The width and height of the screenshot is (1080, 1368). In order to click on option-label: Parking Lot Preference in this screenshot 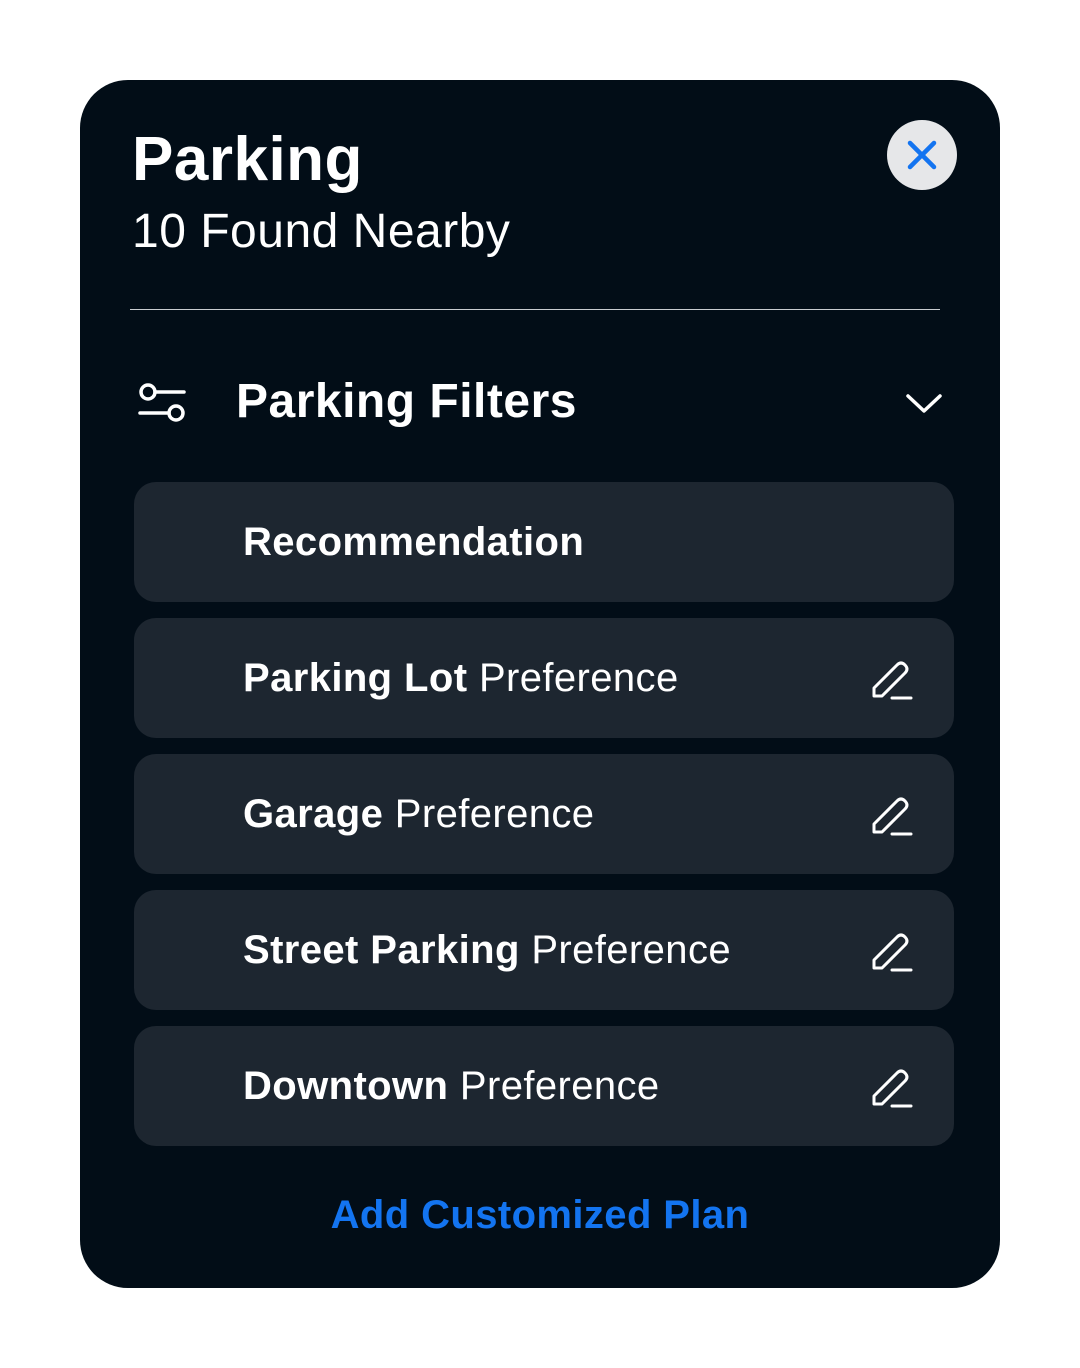, I will do `click(461, 678)`.